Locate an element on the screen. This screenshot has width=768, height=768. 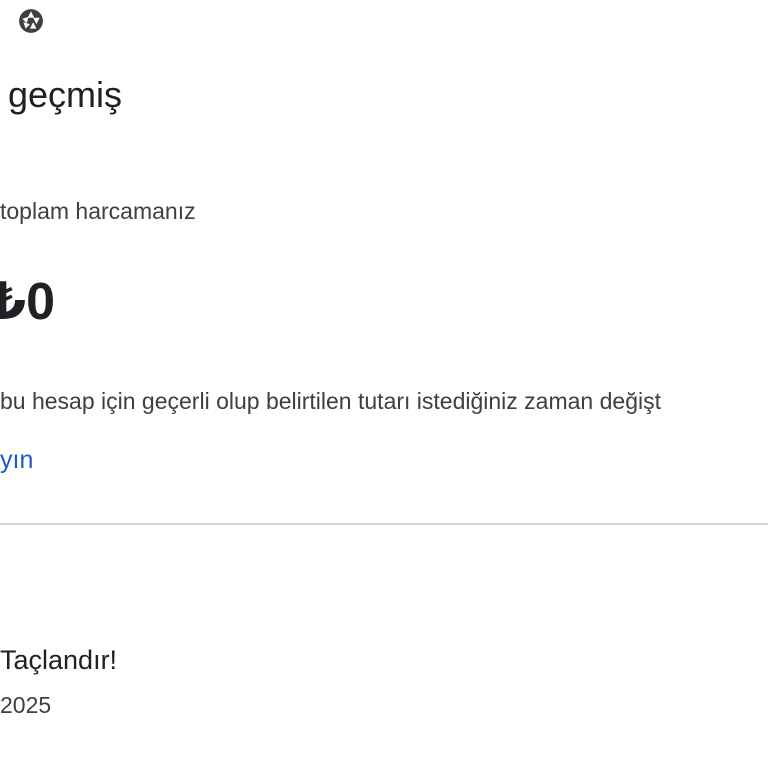
total-spend-label: toplam harcamanız is located at coordinates (98, 211).